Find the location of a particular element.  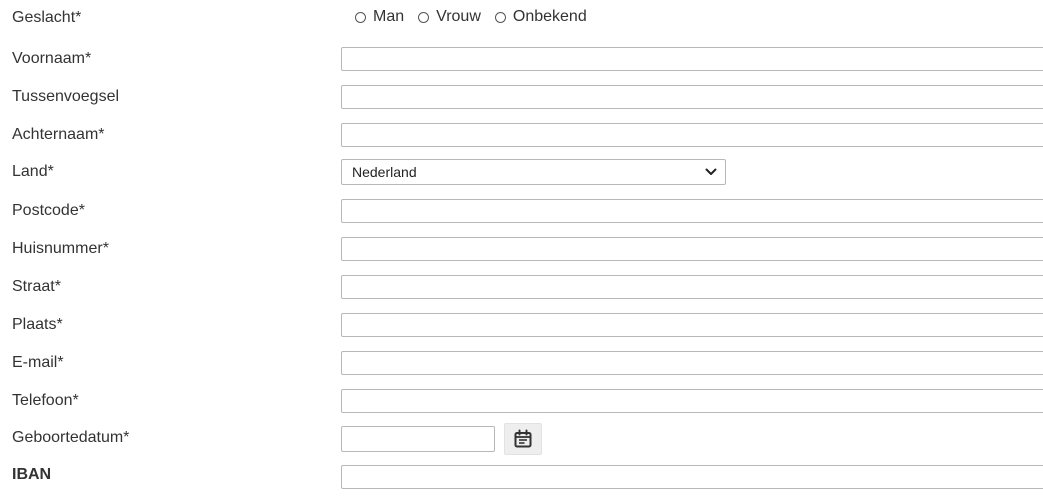

postal-code-label: Postcode* is located at coordinates (48, 210).